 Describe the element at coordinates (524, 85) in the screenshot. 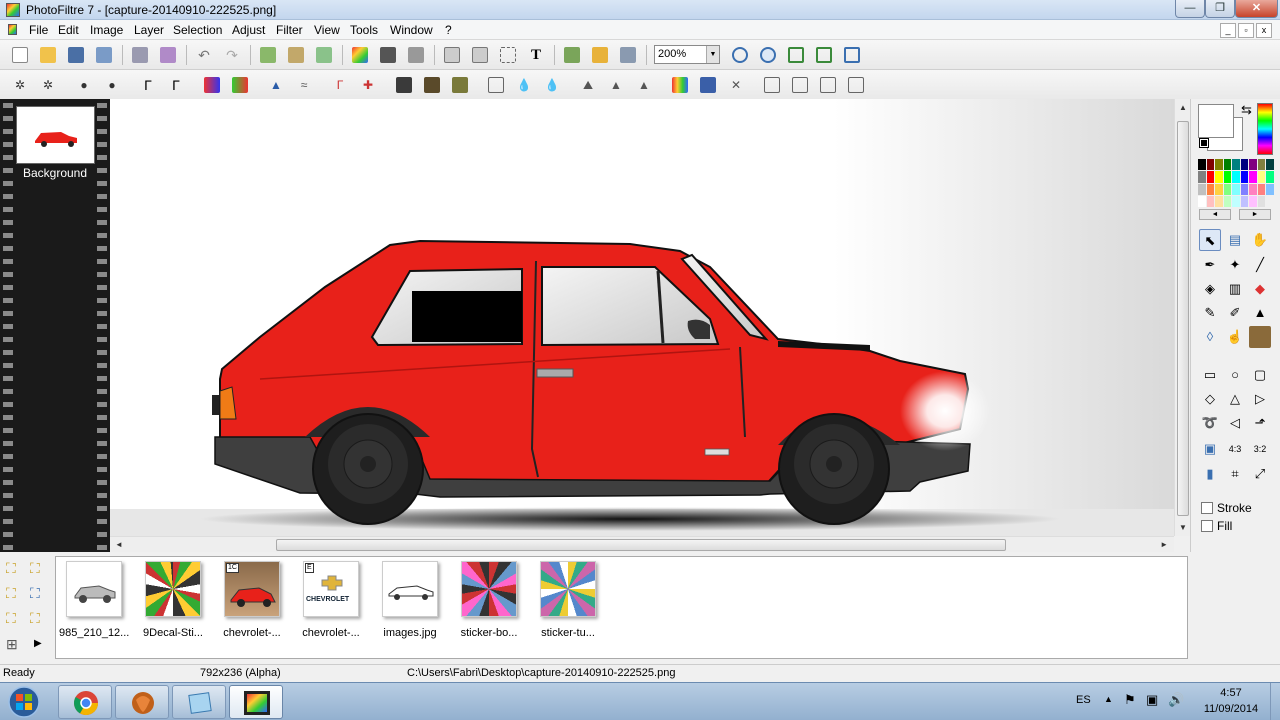

I see `blur-icon: 💧` at that location.